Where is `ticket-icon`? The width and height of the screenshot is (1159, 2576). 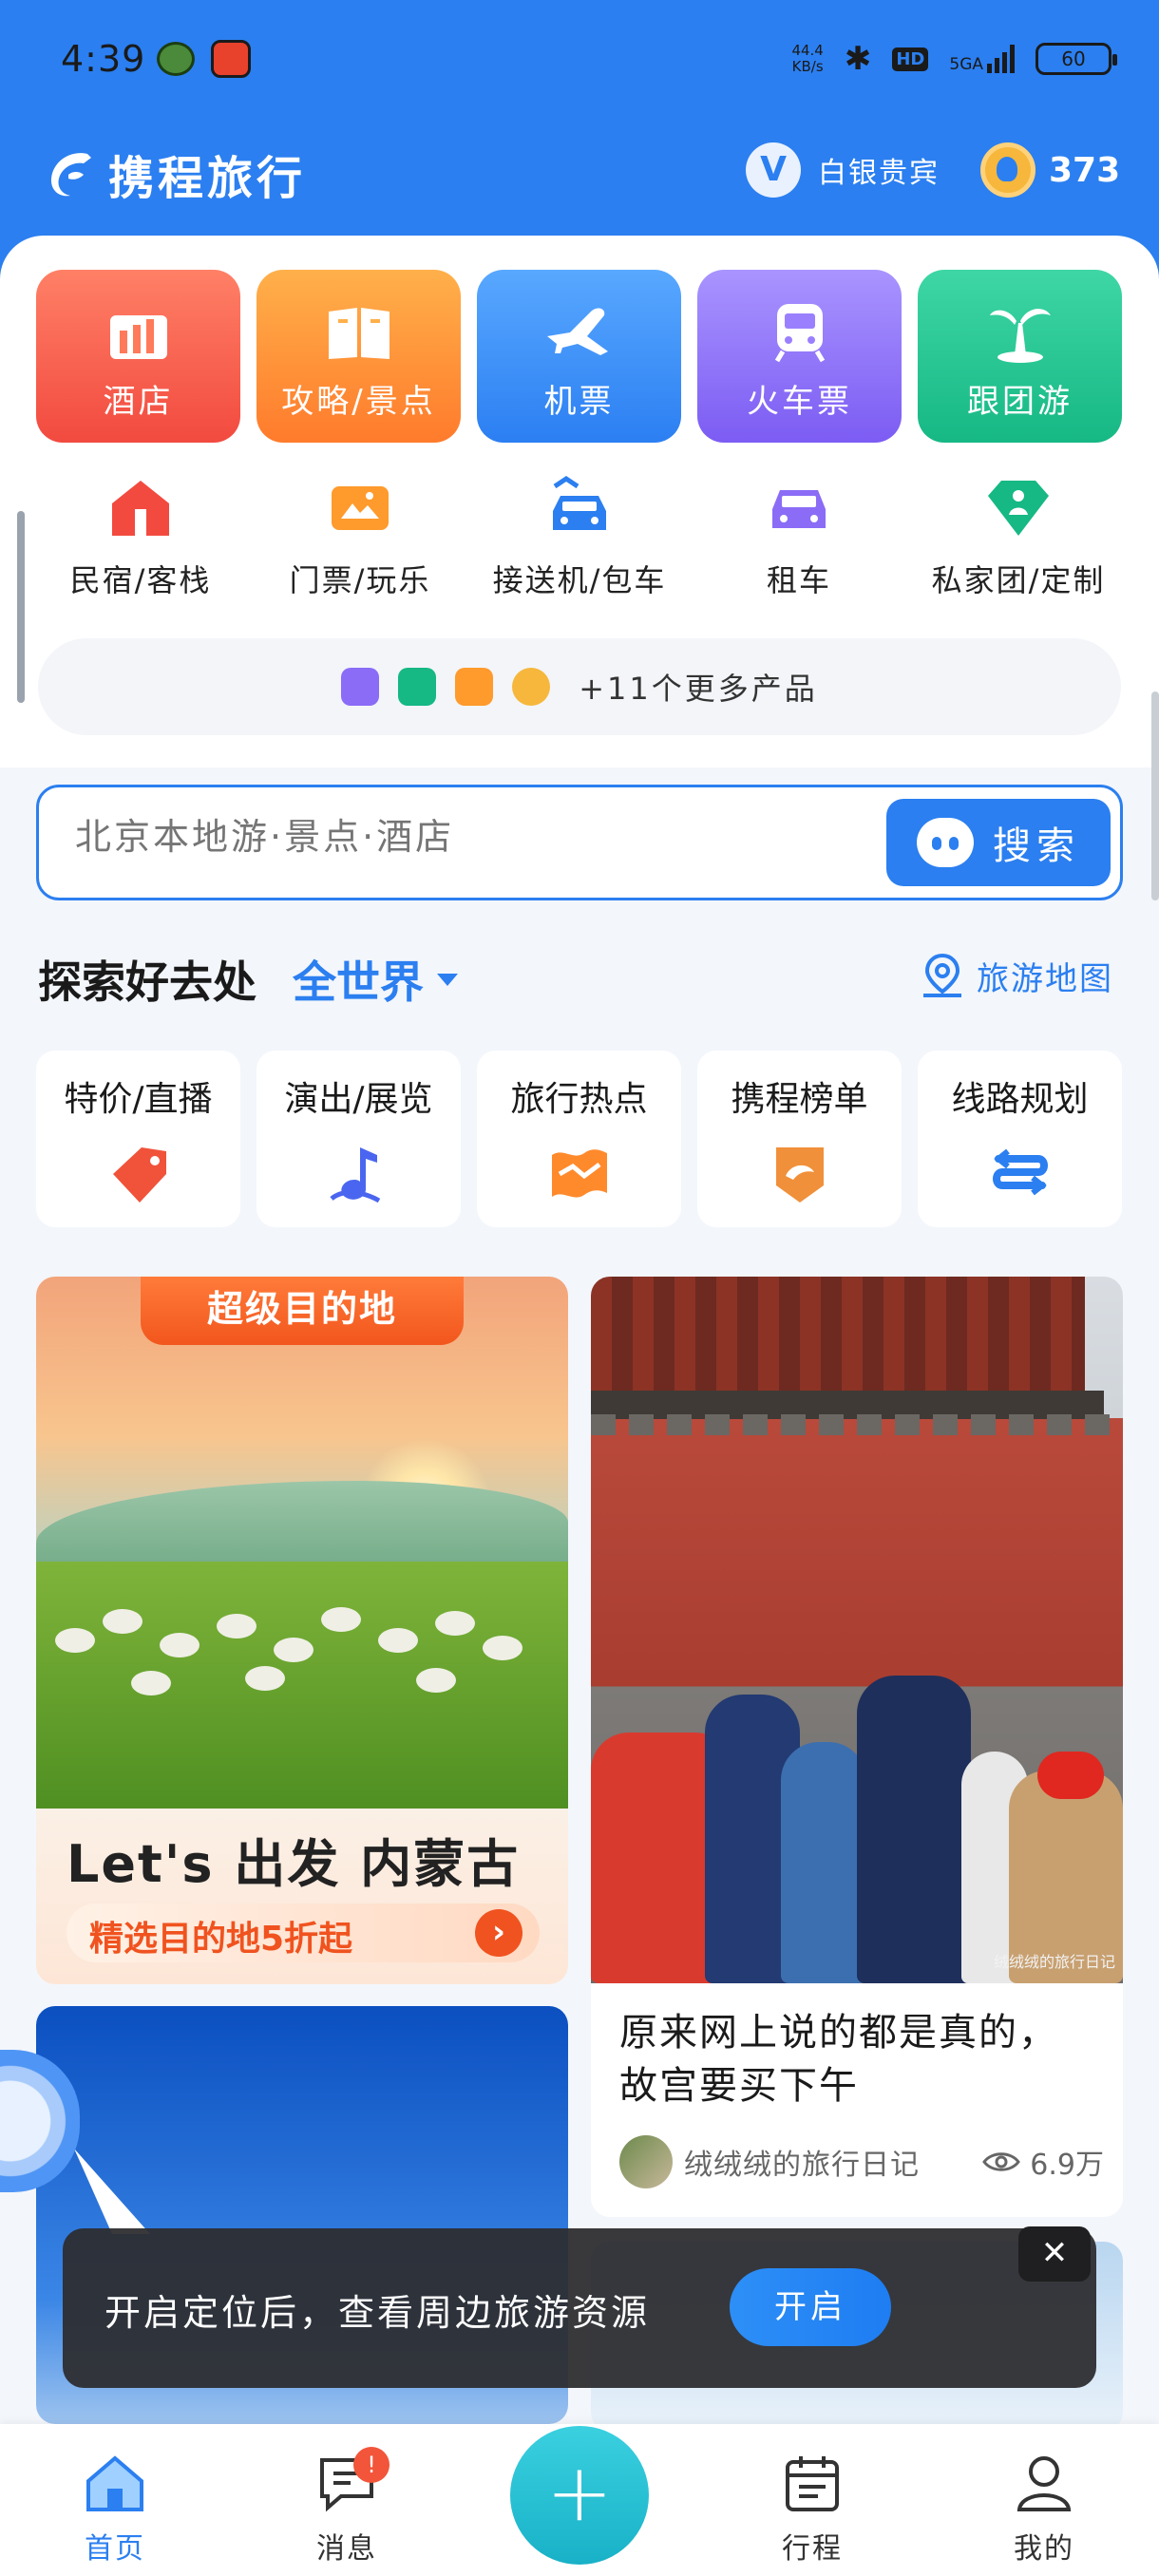 ticket-icon is located at coordinates (360, 508).